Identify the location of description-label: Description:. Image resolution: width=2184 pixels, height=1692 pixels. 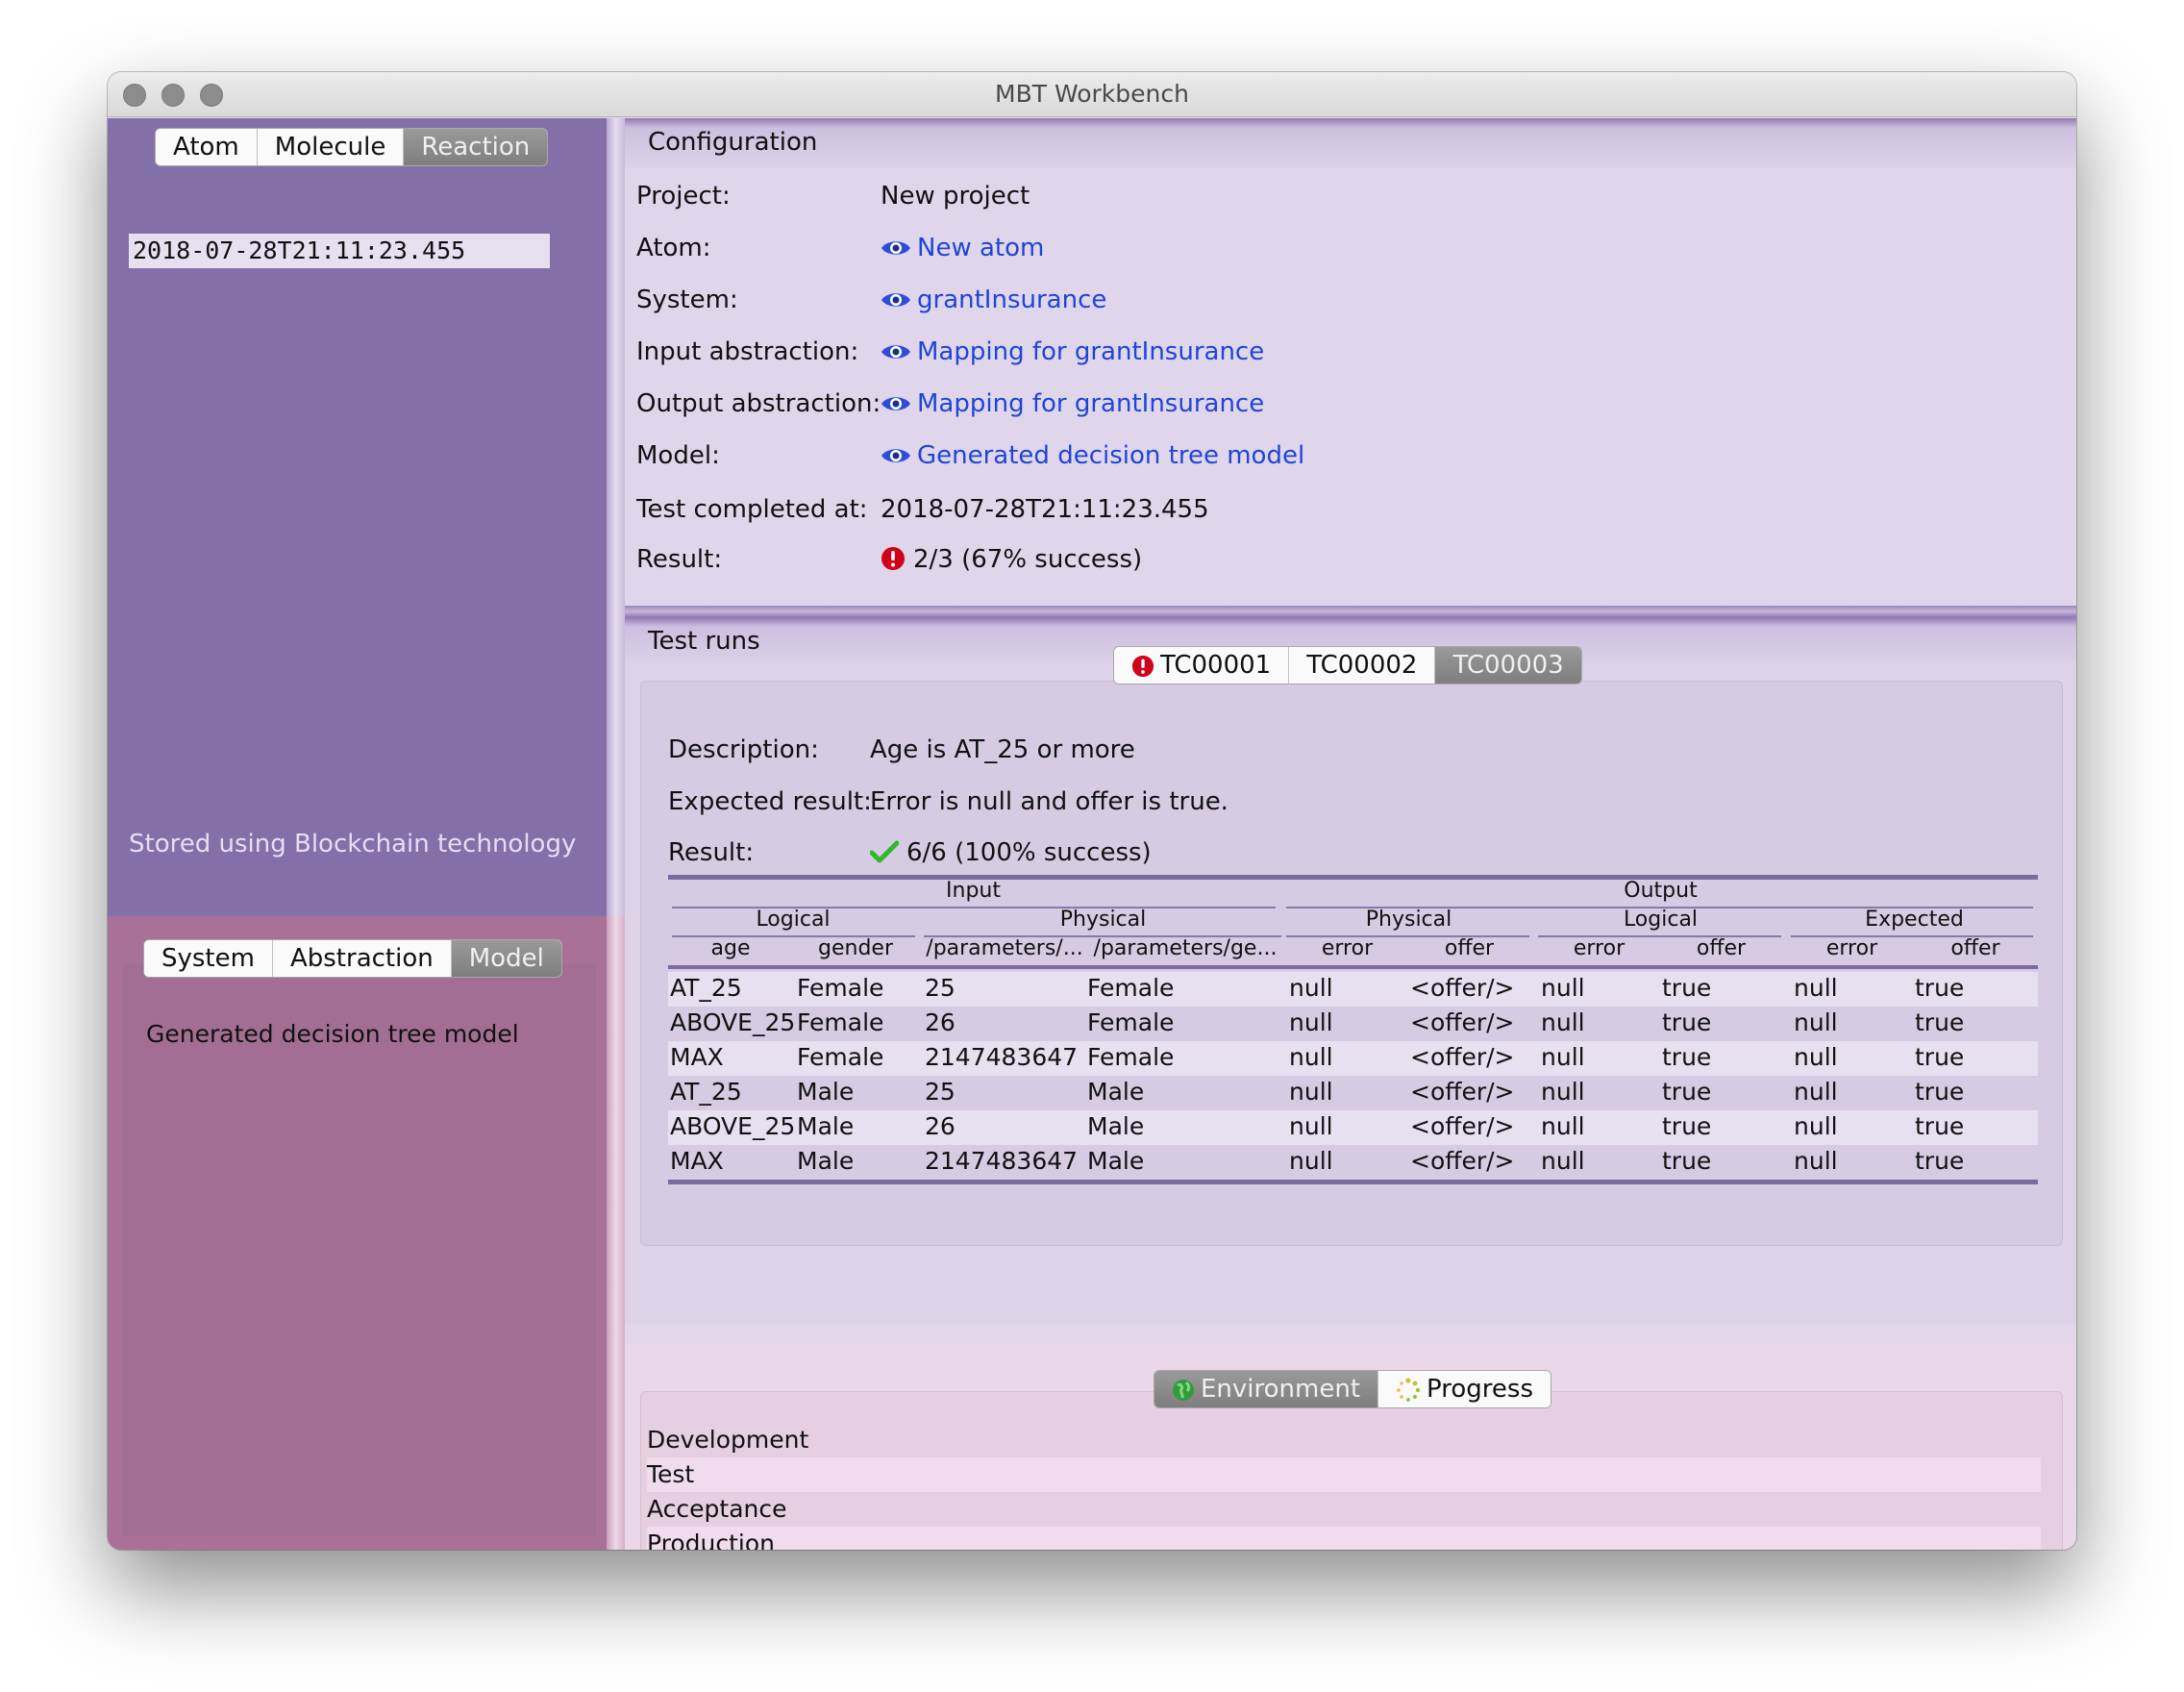
(744, 749).